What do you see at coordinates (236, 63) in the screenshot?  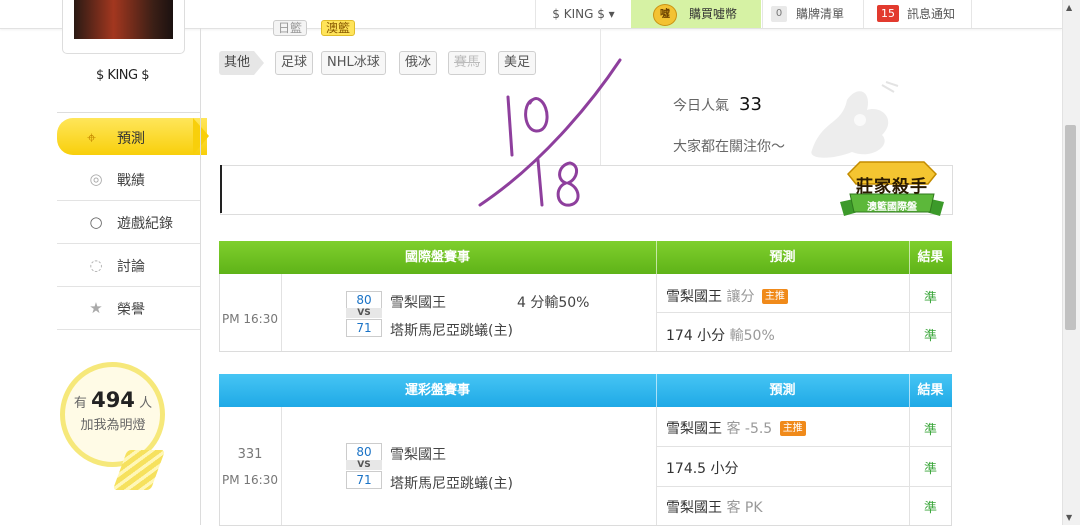 I see `category-chip-other: 其他` at bounding box center [236, 63].